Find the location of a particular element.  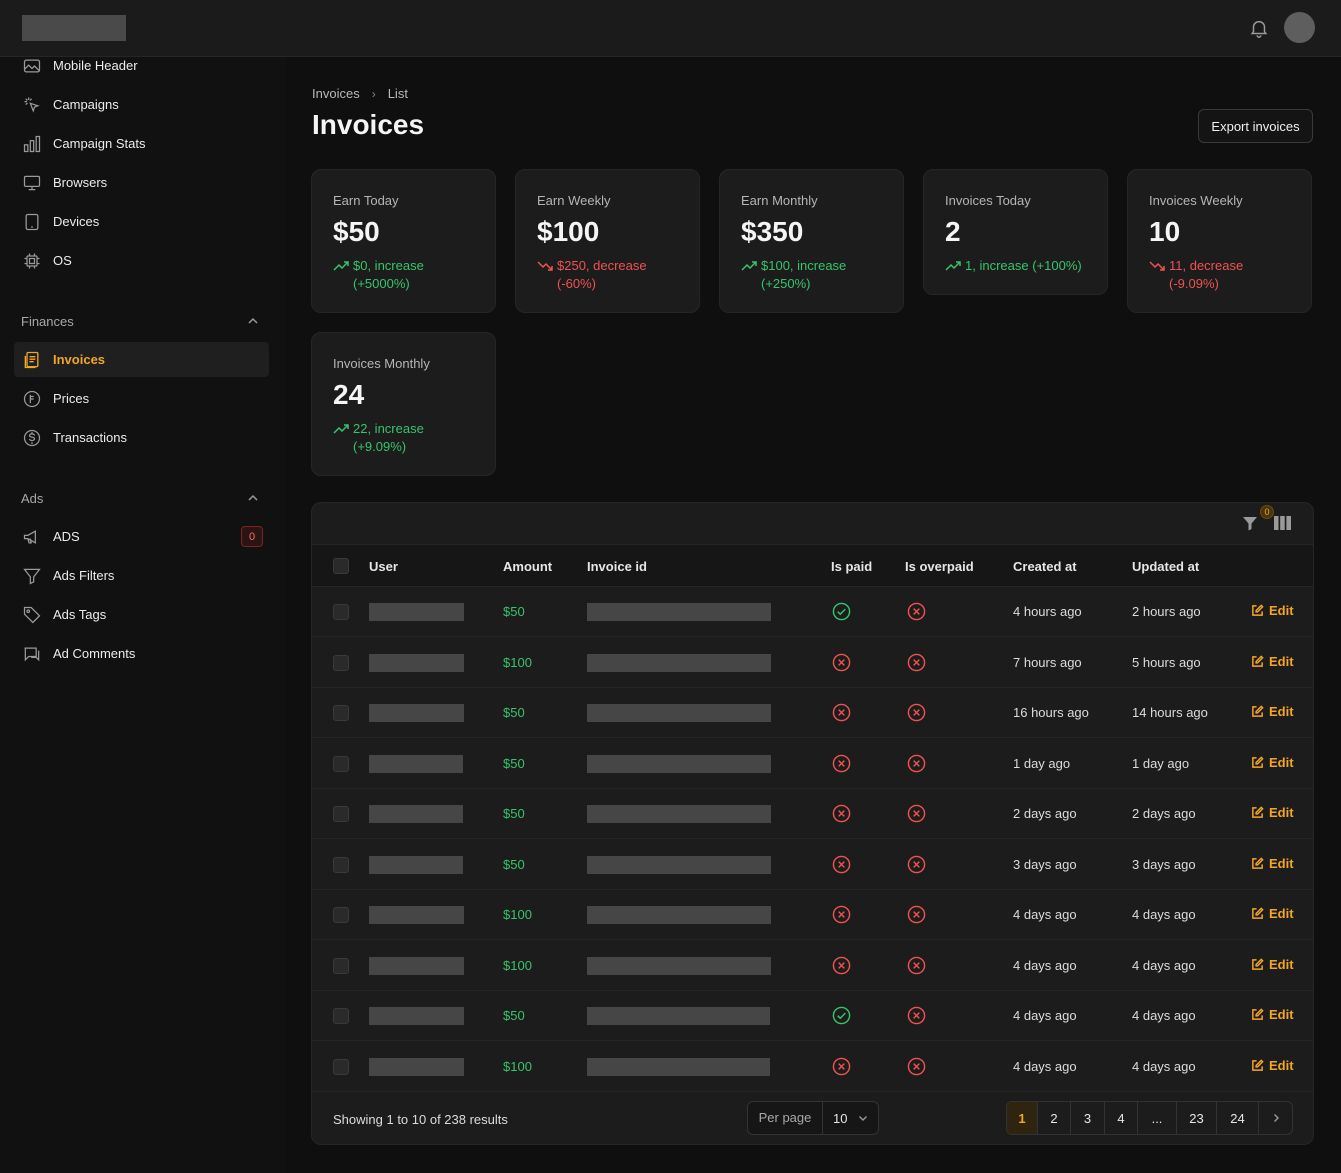

sidebar-item-ad-comments: Ad Comments is located at coordinates (141, 653).